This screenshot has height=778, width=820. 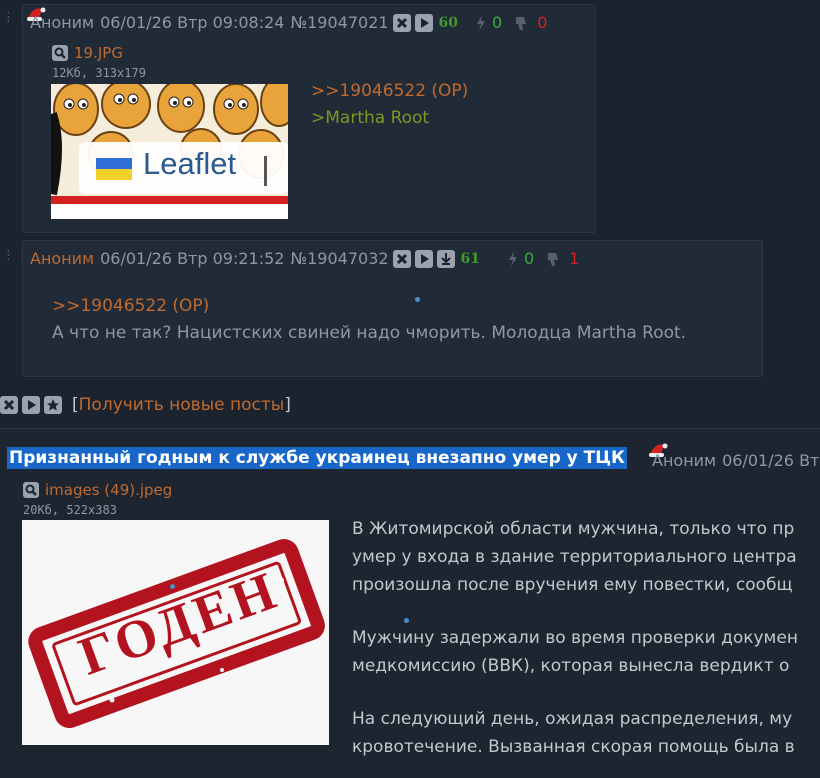 What do you see at coordinates (109, 490) in the screenshot?
I see `file-name: images (49).jpeg` at bounding box center [109, 490].